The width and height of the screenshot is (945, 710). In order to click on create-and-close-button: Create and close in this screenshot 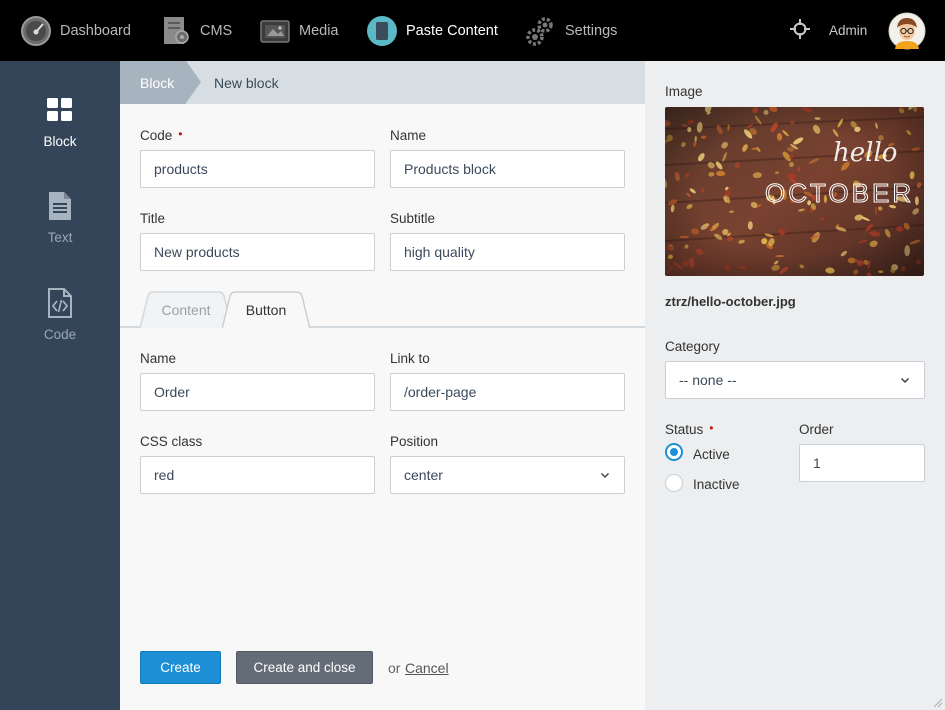, I will do `click(304, 667)`.